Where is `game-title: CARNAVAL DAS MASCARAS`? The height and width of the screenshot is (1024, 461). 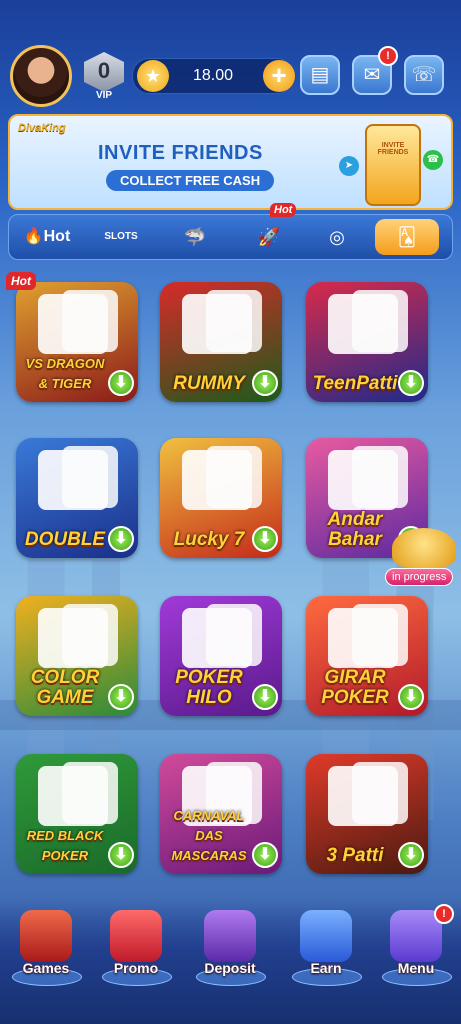 game-title: CARNAVAL DAS MASCARAS is located at coordinates (209, 835).